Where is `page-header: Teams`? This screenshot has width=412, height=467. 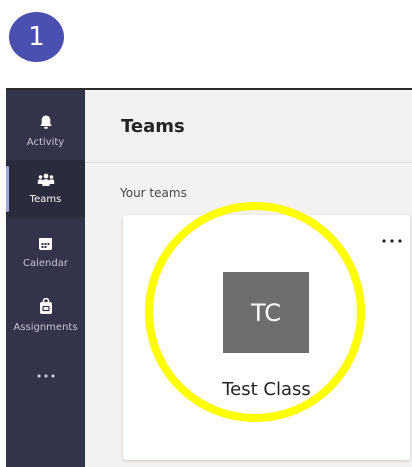 page-header: Teams is located at coordinates (248, 126).